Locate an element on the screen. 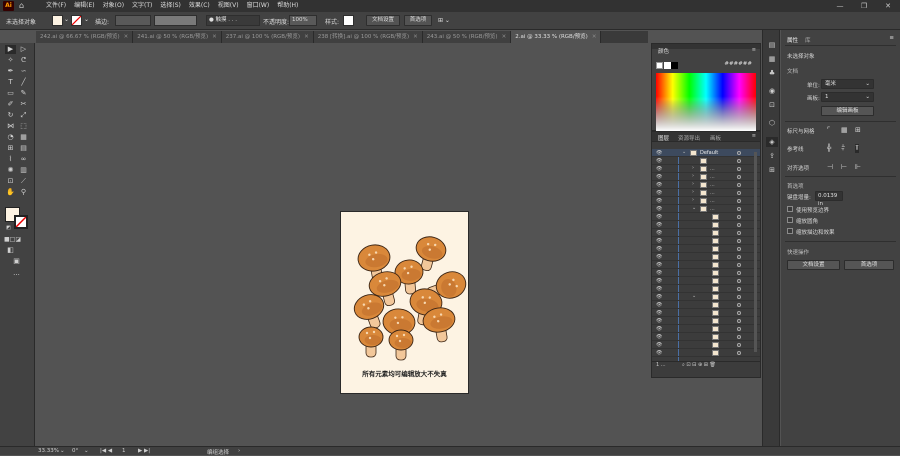  symbol-sprayer-tool-icon: ✺ is located at coordinates (10, 170).